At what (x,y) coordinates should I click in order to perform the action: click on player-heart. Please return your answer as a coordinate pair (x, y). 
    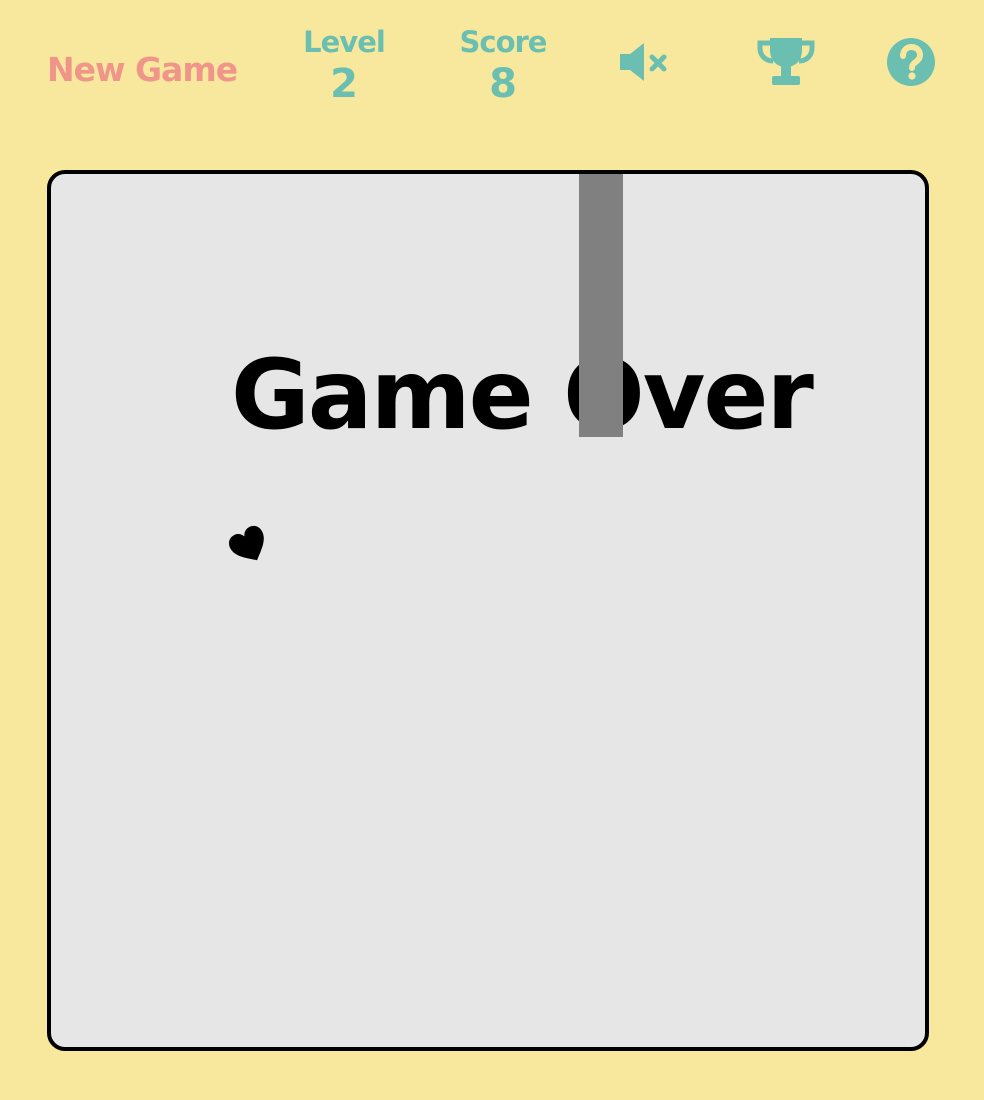
    Looking at the image, I should click on (250, 547).